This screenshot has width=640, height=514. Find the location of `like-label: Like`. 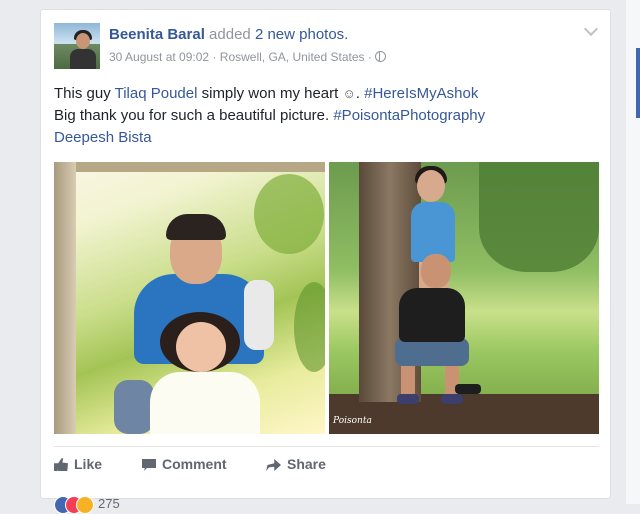

like-label: Like is located at coordinates (88, 464).